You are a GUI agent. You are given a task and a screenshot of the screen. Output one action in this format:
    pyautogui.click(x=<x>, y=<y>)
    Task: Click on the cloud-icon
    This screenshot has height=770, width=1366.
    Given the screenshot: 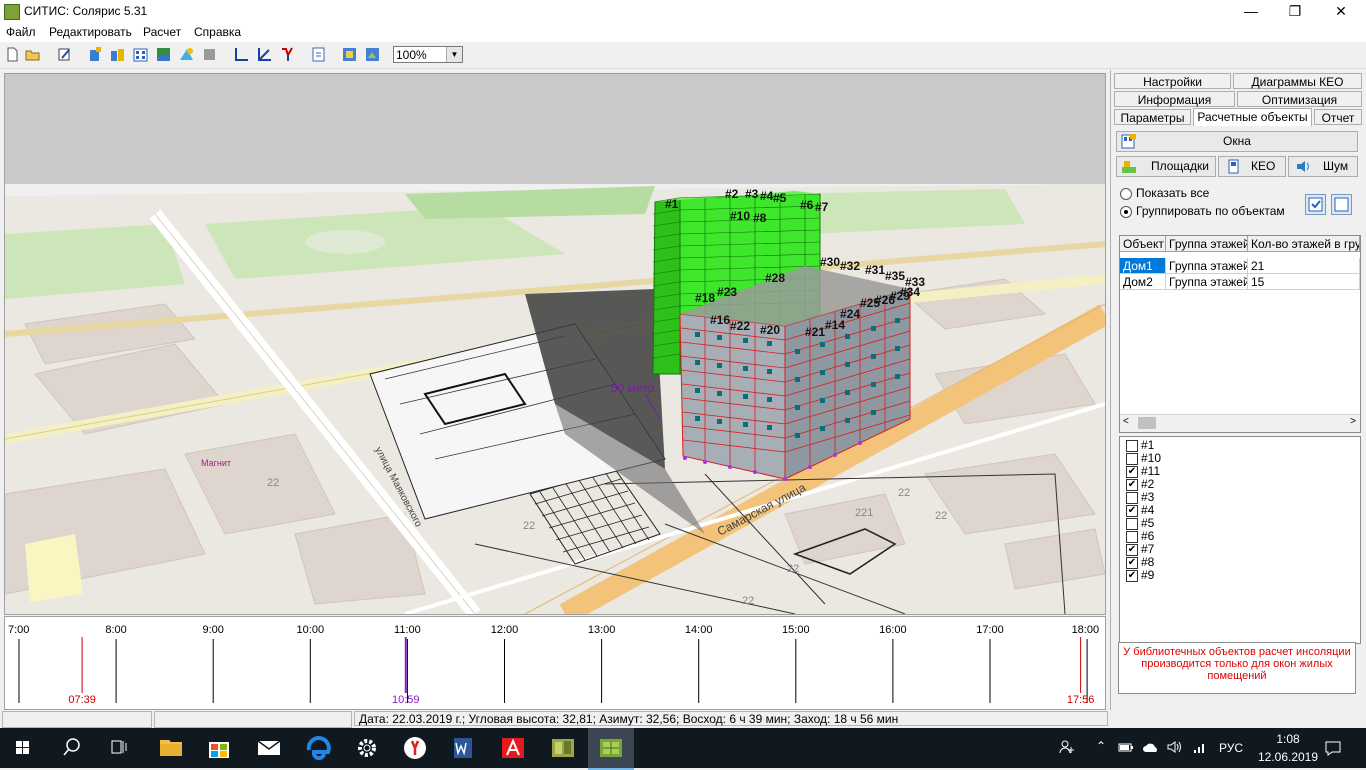 What is the action you would take?
    pyautogui.click(x=1151, y=747)
    